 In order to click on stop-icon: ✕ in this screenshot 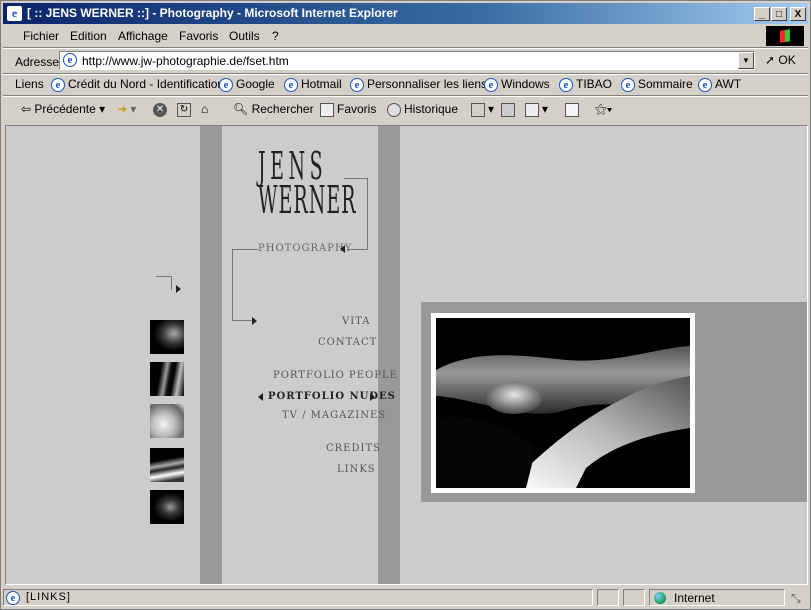, I will do `click(160, 109)`.